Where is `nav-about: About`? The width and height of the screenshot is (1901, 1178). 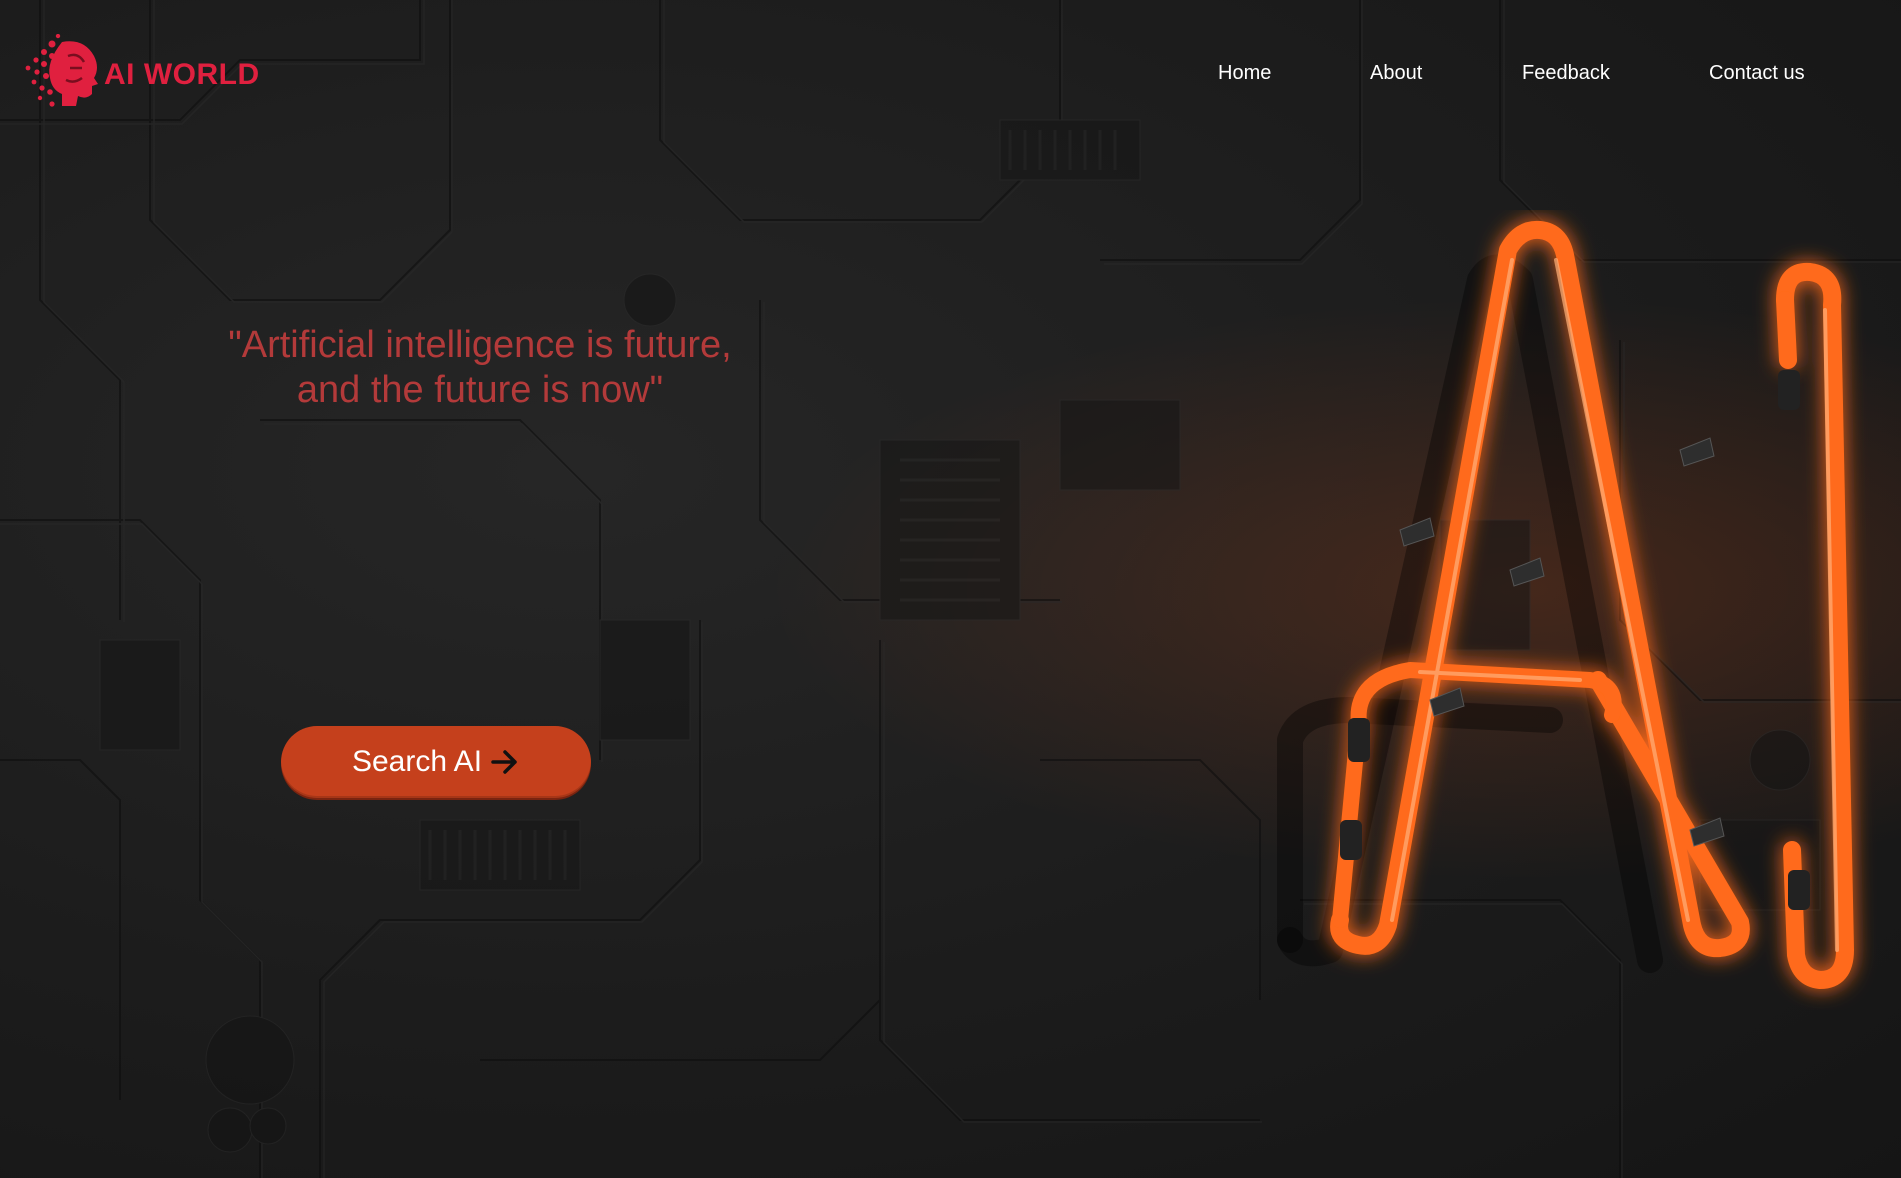
nav-about: About is located at coordinates (1396, 73).